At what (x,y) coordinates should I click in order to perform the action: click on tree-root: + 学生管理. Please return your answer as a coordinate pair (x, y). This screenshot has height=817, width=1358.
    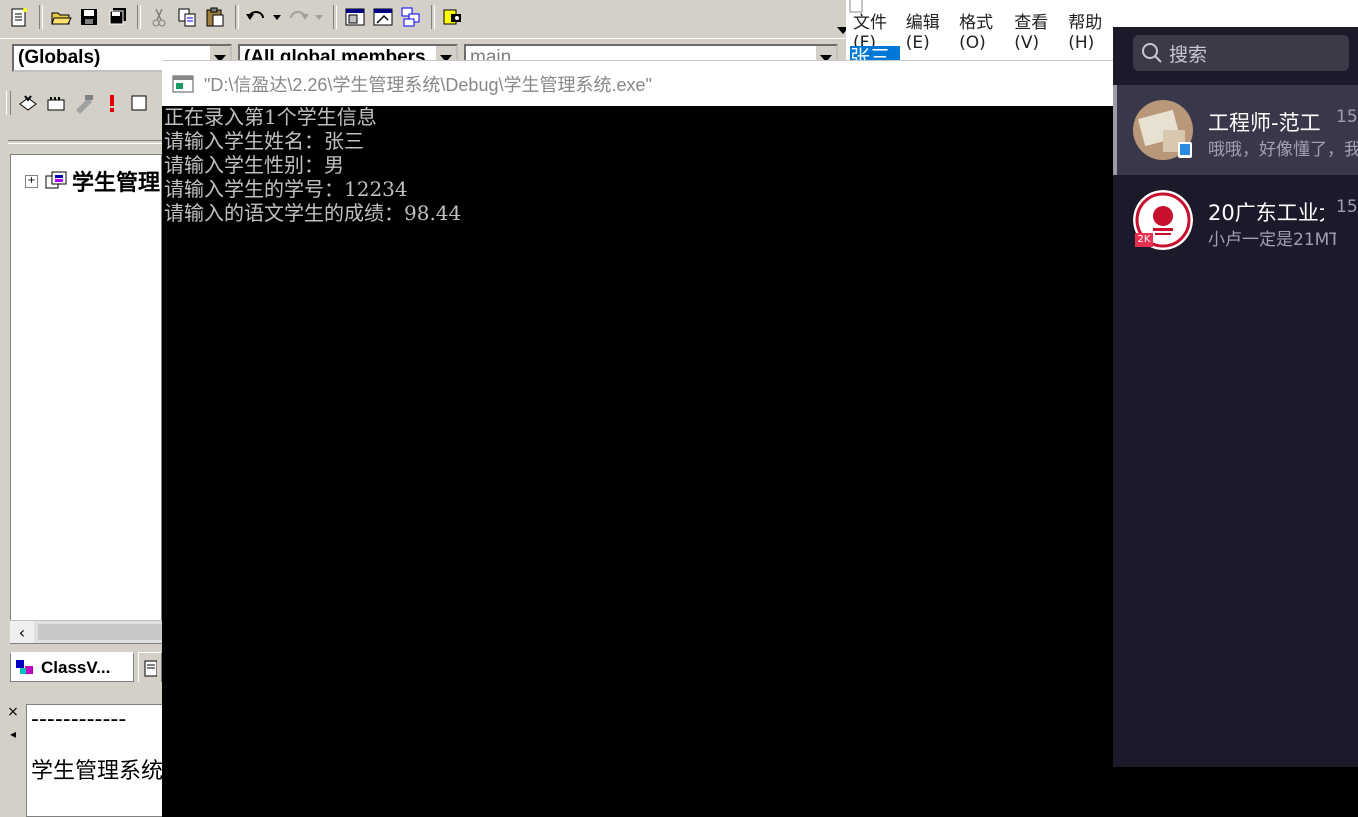
    Looking at the image, I should click on (92, 181).